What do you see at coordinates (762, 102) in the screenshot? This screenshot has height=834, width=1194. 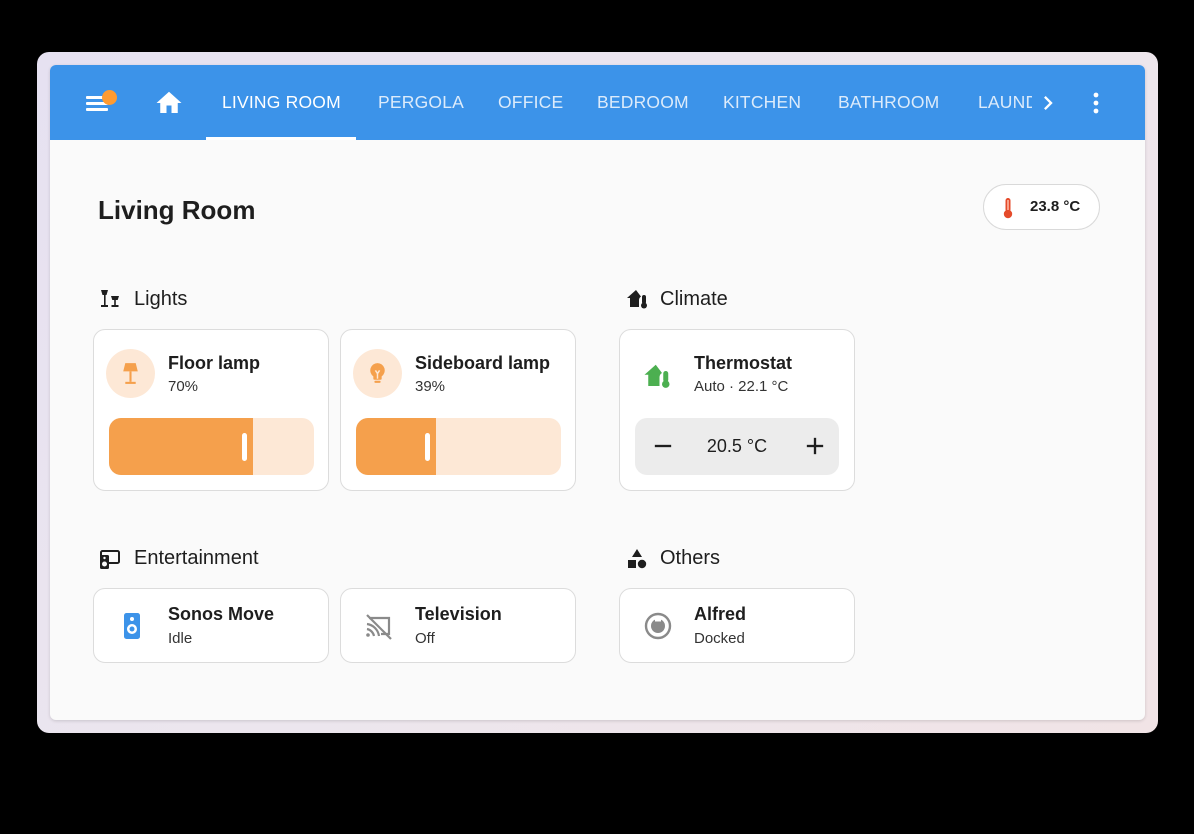 I see `tab-kitchen: KITCHEN` at bounding box center [762, 102].